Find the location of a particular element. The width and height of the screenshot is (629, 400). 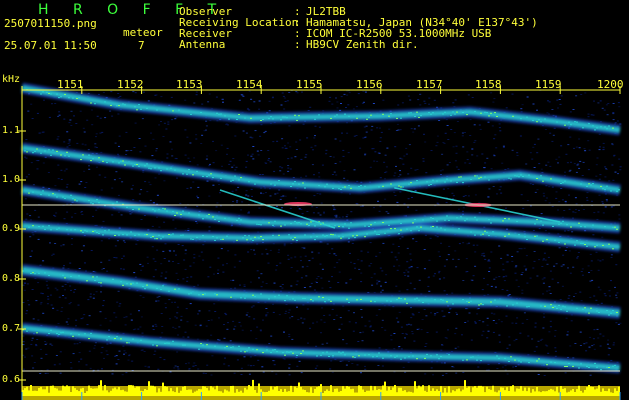

time-tick-label: 1157 is located at coordinates (429, 84).